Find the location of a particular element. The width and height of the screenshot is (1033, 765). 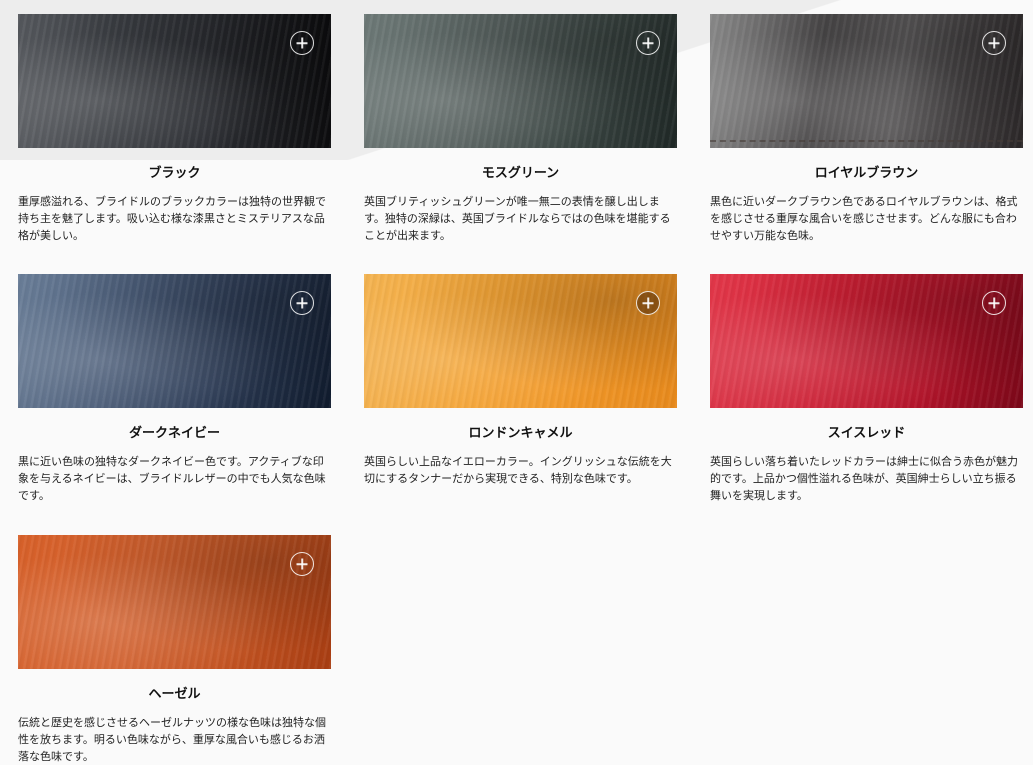

color-title: ロイヤルブラウン is located at coordinates (866, 173).